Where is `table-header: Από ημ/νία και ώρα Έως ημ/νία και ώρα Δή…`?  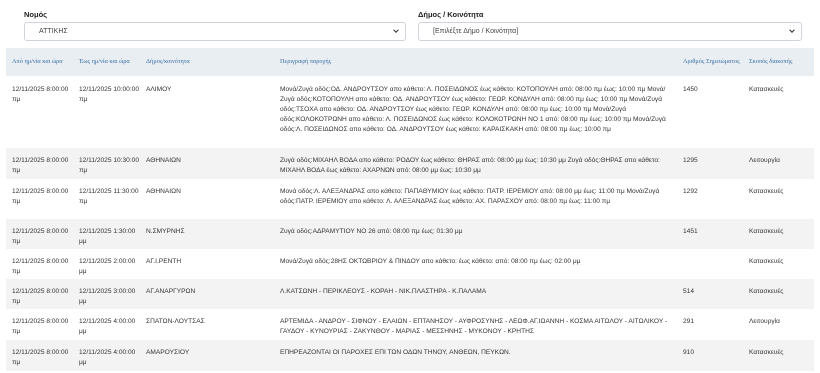
table-header: Από ημ/νία και ώρα Έως ημ/νία και ώρα Δή… is located at coordinates (410, 62).